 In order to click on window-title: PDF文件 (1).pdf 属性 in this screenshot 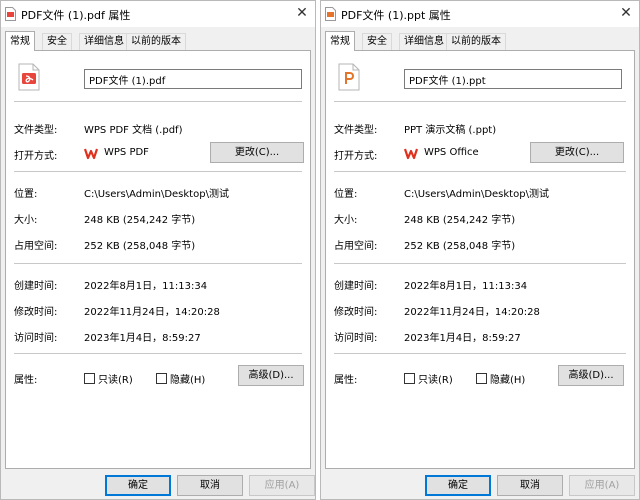, I will do `click(76, 15)`.